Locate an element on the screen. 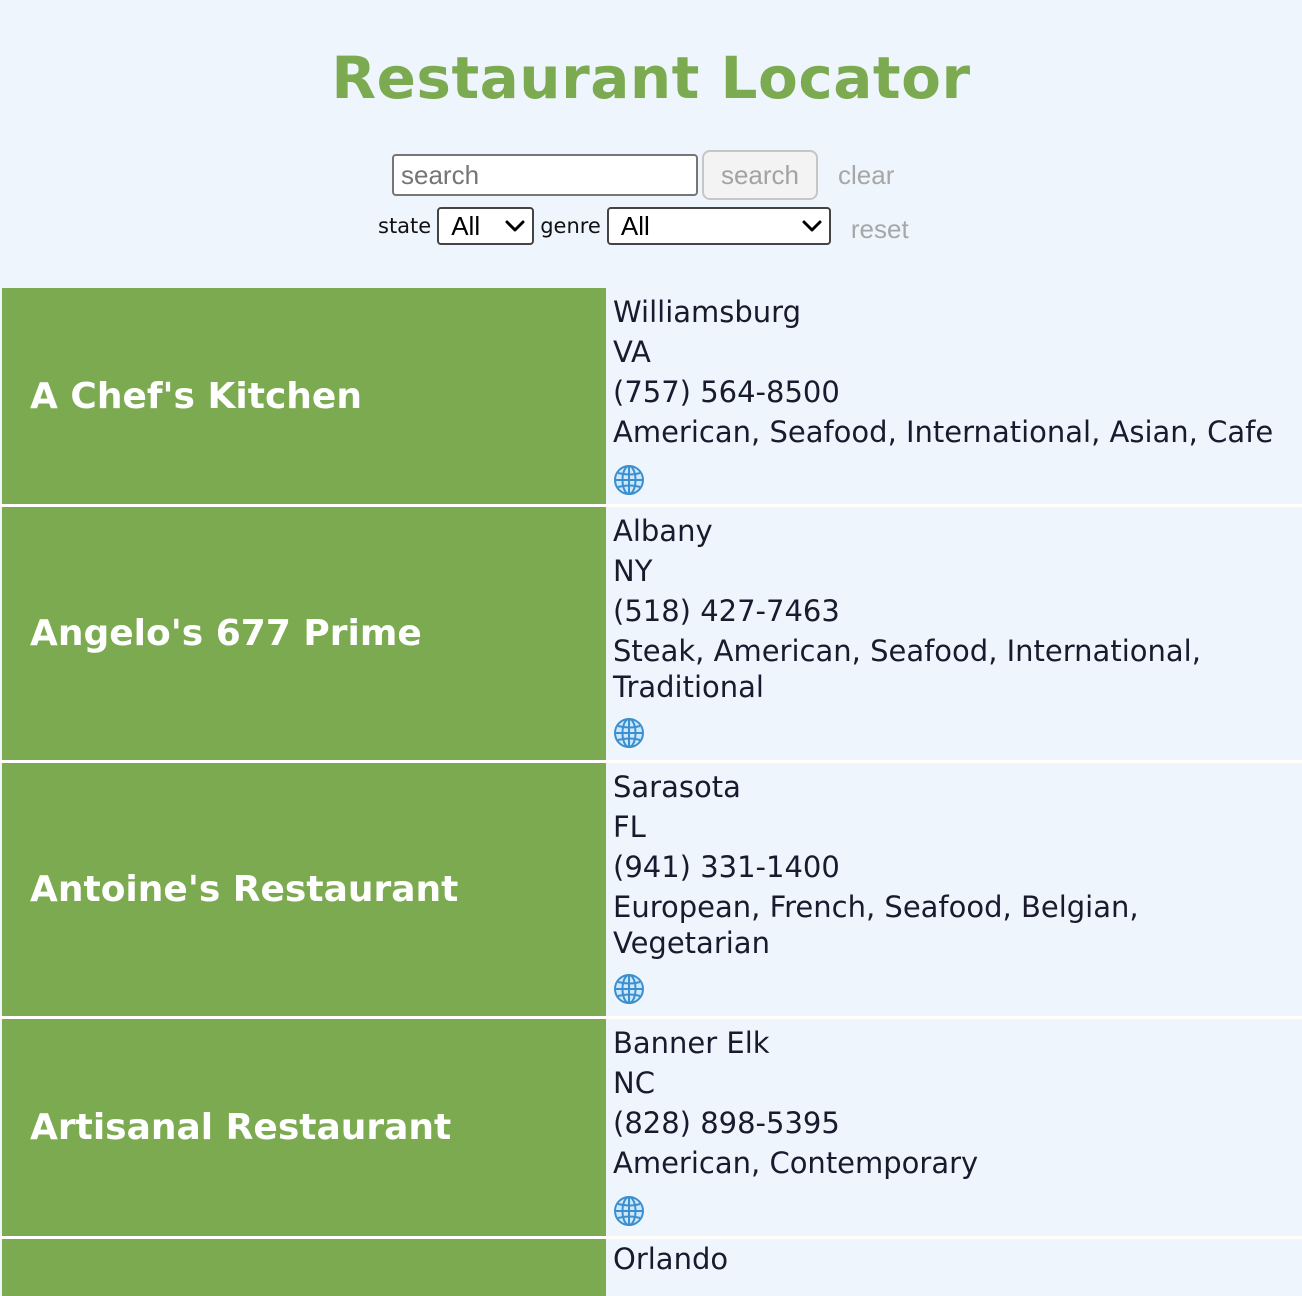 This screenshot has height=1296, width=1302. search-input is located at coordinates (545, 175).